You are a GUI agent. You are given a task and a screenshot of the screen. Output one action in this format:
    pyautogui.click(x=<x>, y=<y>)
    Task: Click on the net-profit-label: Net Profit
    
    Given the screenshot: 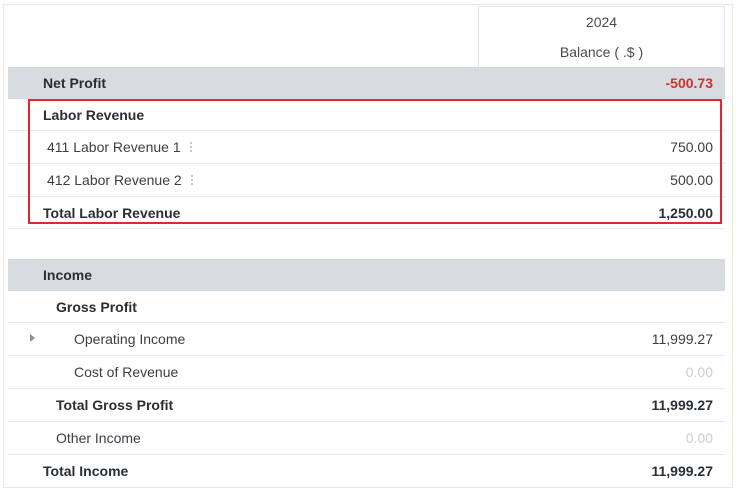 What is the action you would take?
    pyautogui.click(x=74, y=83)
    